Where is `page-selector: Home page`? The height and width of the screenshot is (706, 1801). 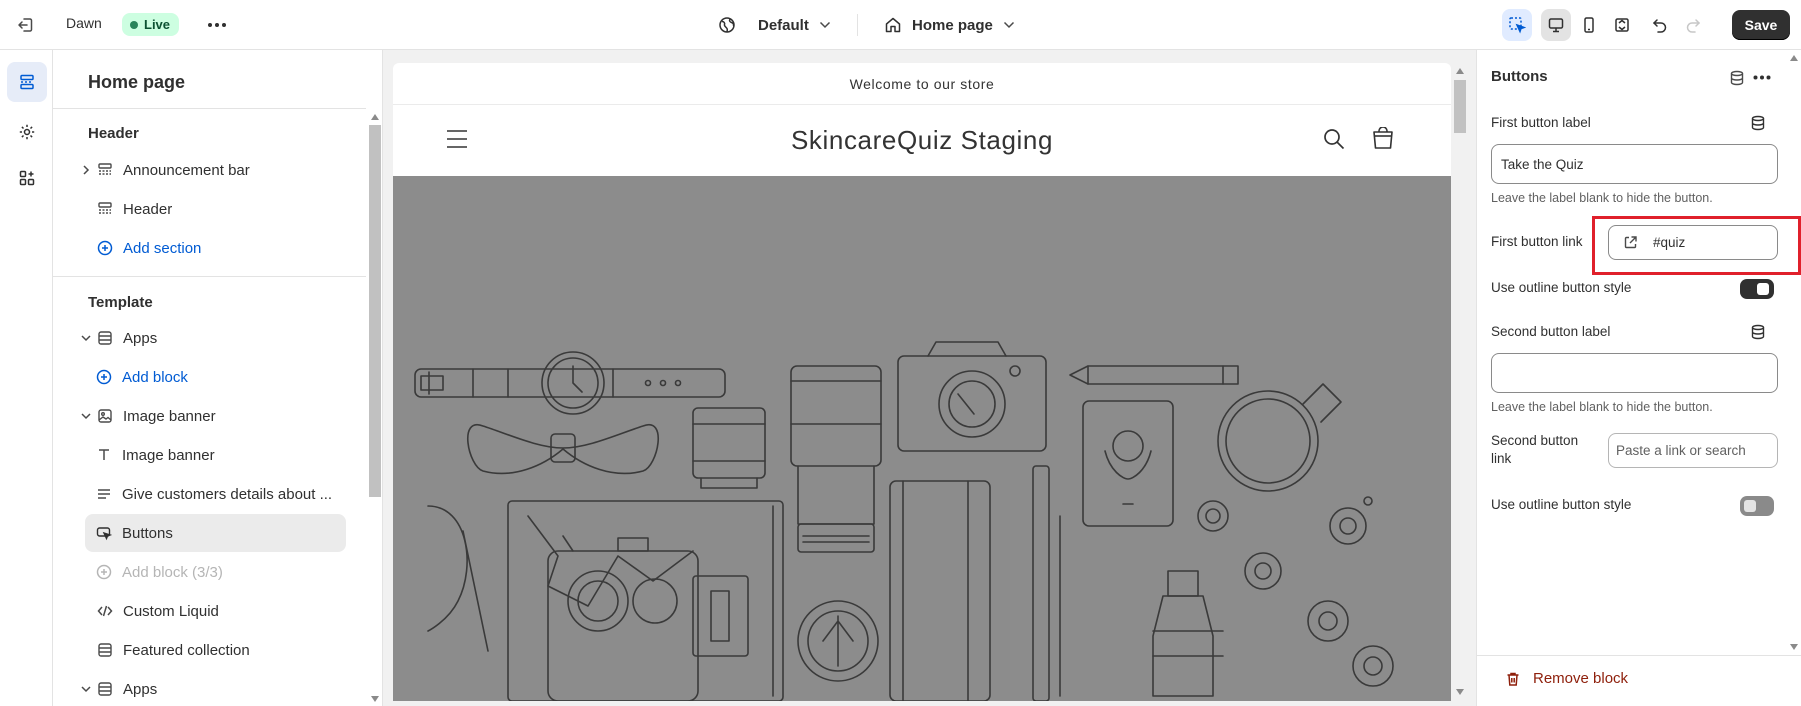
page-selector: Home page is located at coordinates (949, 25).